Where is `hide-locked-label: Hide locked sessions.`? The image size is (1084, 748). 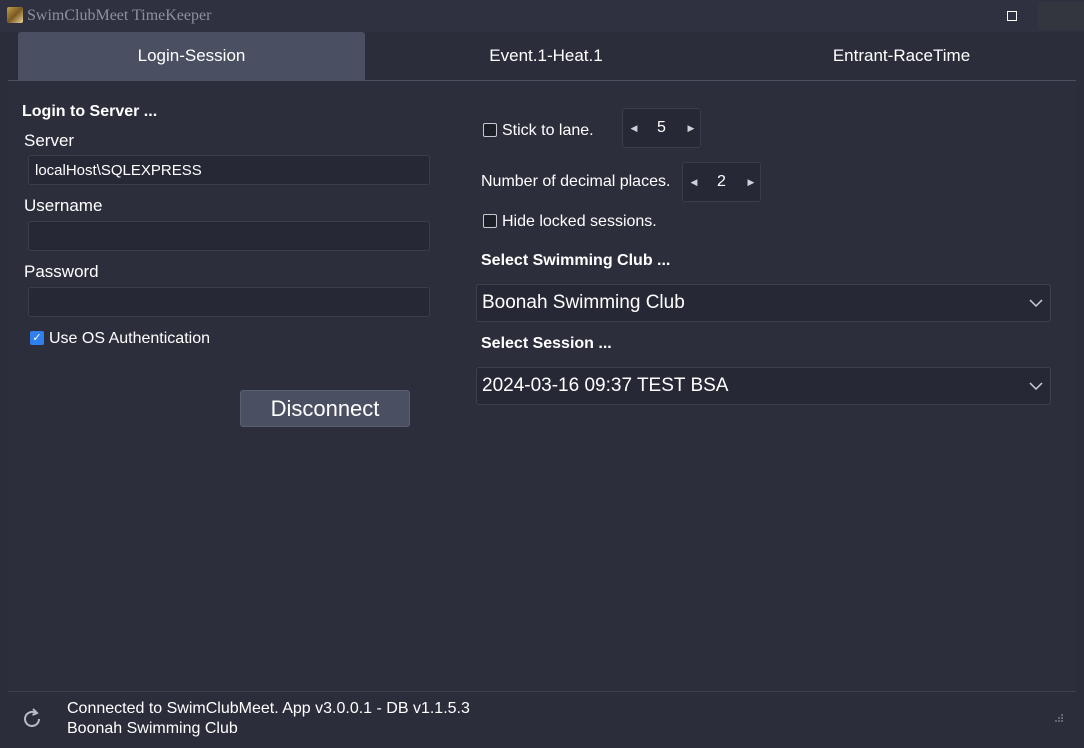
hide-locked-label: Hide locked sessions. is located at coordinates (579, 221).